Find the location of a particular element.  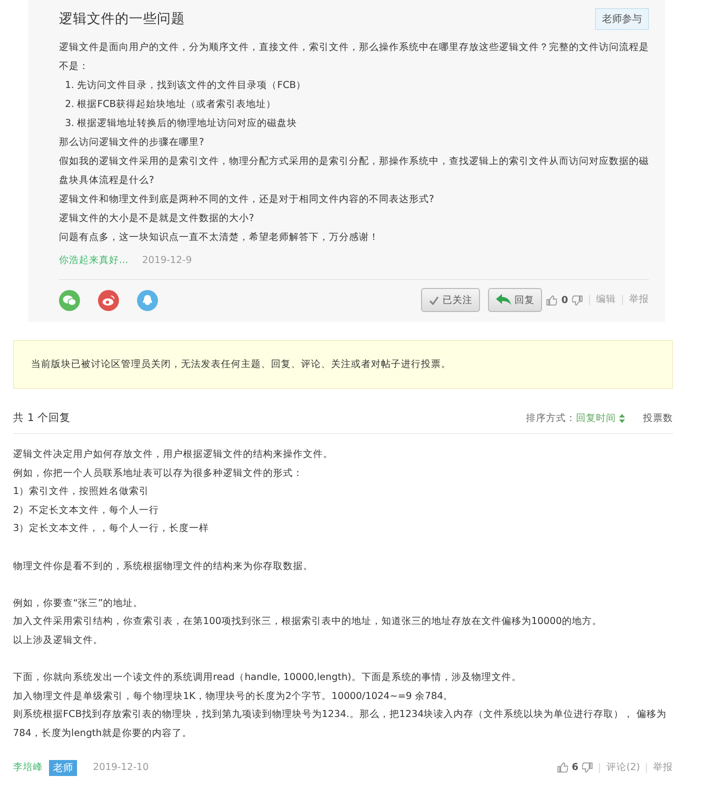

check-icon is located at coordinates (434, 300).